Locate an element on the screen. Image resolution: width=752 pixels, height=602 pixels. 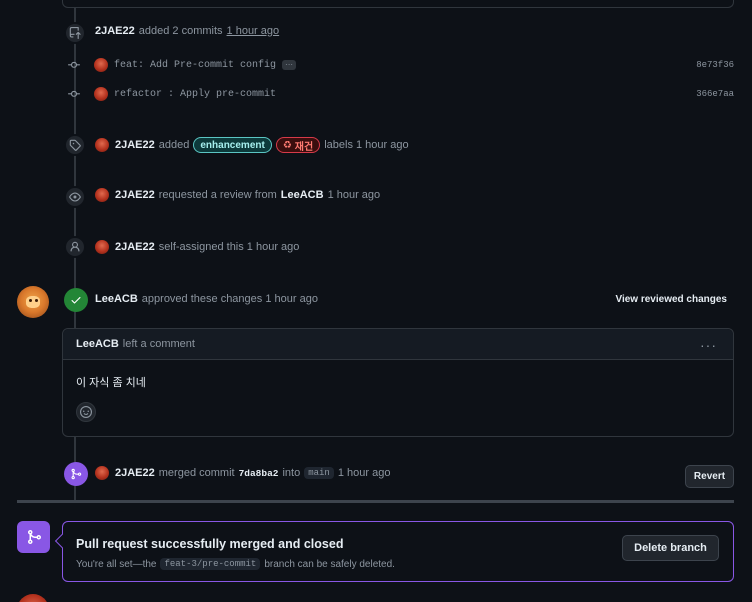
expand-commit-button: ··· is located at coordinates (289, 65).